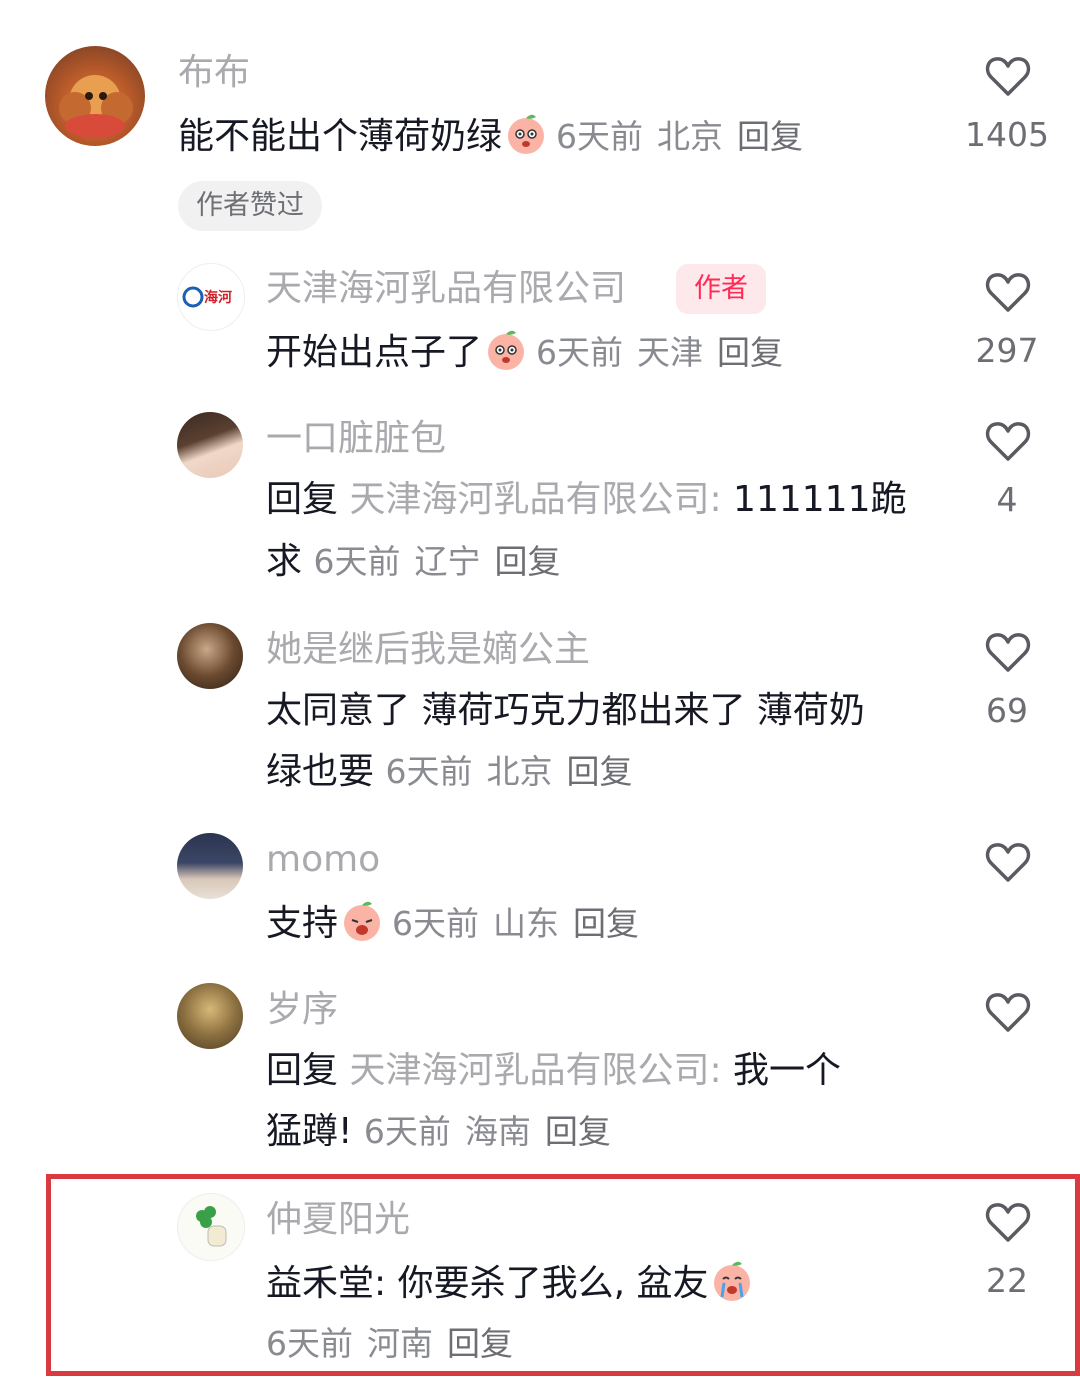  I want to click on comment-text: 能不能出个薄荷奶绿 6天前 北京 回复, so click(497, 135).